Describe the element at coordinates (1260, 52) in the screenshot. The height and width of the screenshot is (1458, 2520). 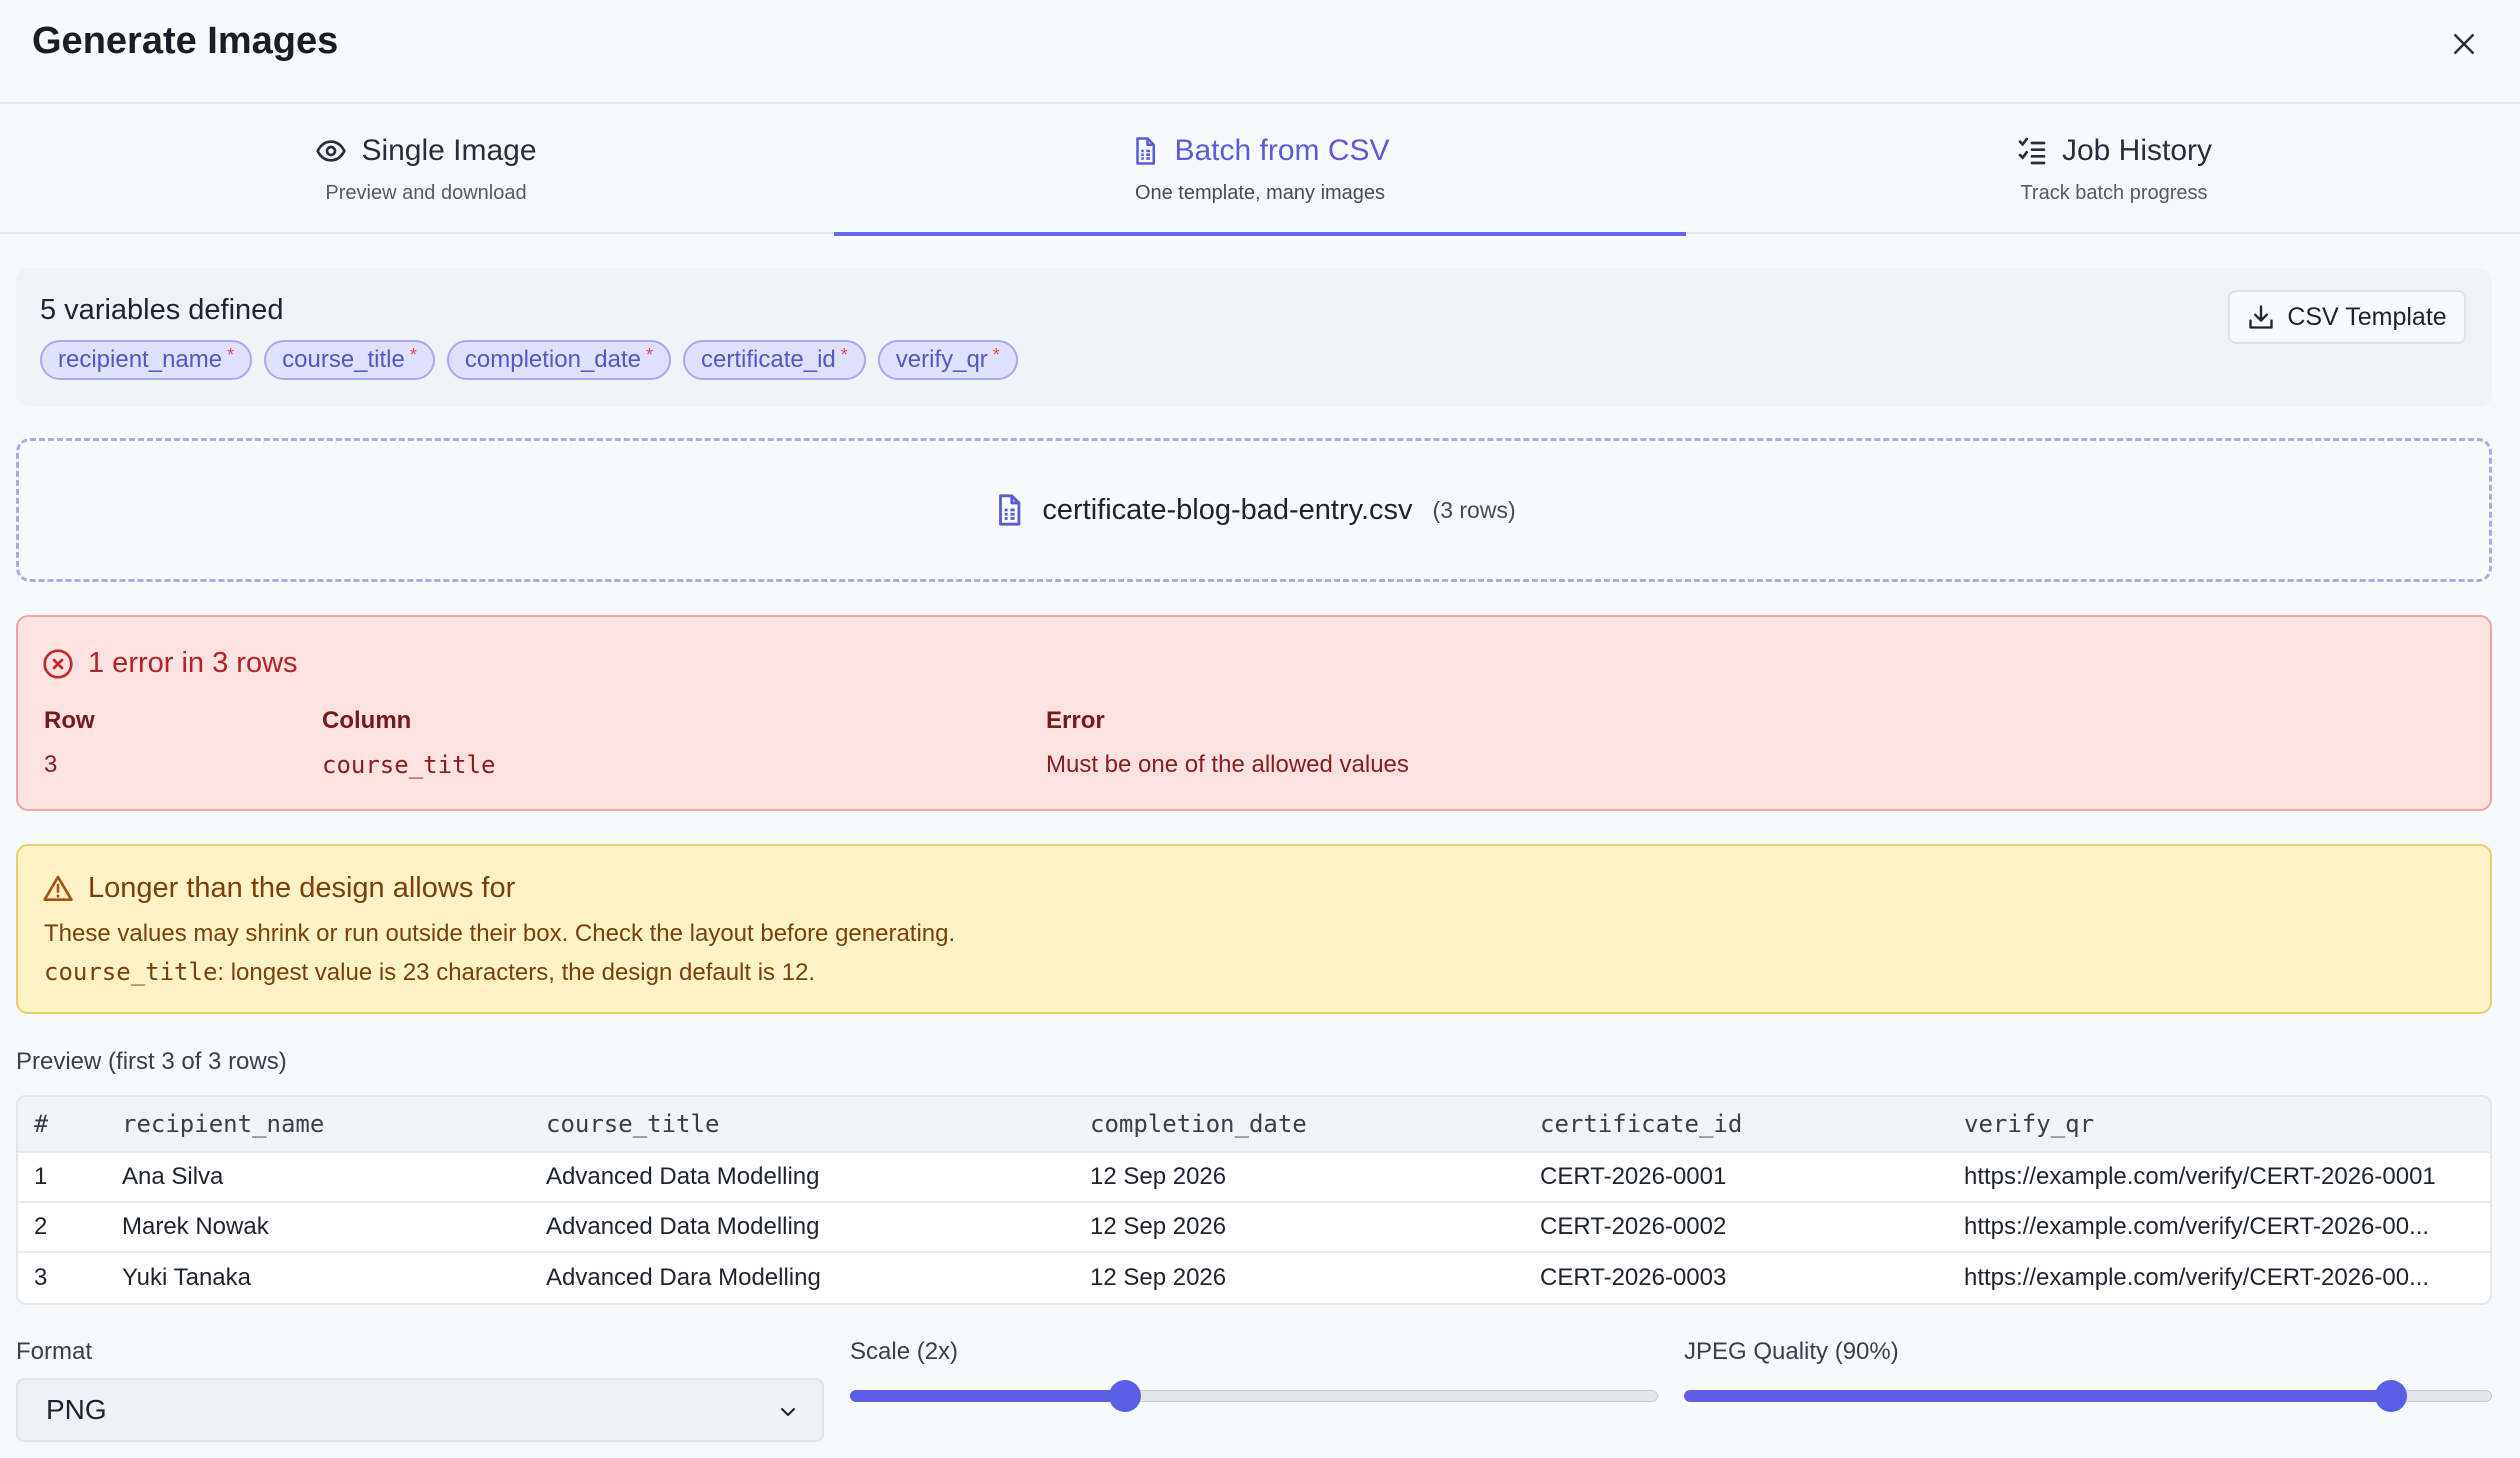
I see `dialog-header: Generate Images` at that location.